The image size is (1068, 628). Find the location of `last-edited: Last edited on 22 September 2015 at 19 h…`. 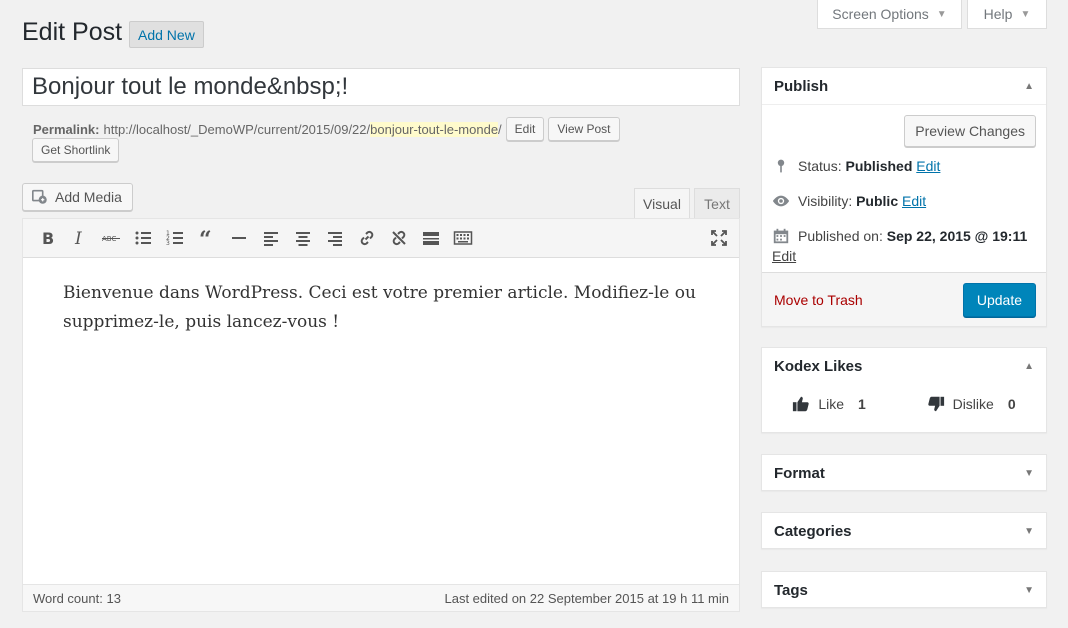

last-edited: Last edited on 22 September 2015 at 19 h… is located at coordinates (586, 598).